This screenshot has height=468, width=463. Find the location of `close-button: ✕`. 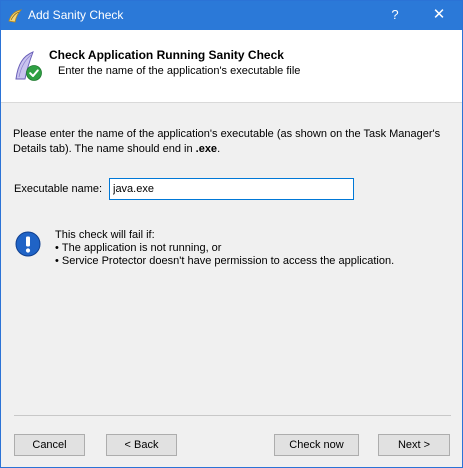

close-button: ✕ is located at coordinates (439, 15).